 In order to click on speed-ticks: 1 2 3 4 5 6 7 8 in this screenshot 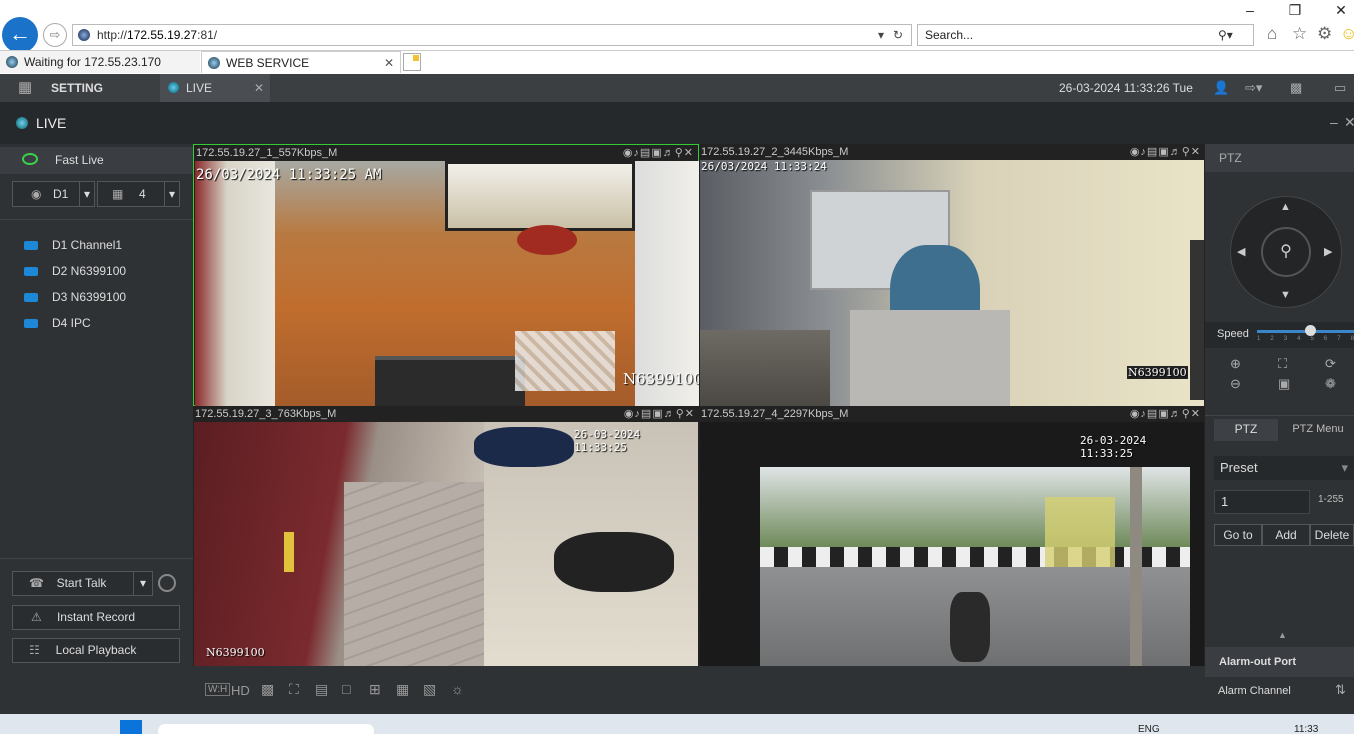, I will do `click(1305, 341)`.